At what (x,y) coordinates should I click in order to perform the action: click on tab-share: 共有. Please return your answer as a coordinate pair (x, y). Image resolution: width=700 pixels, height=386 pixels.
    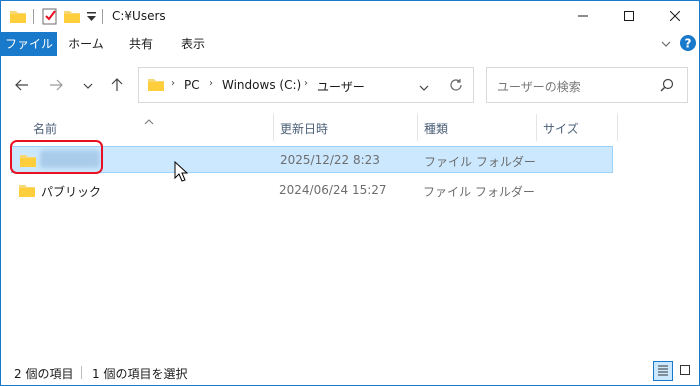
    Looking at the image, I should click on (141, 44).